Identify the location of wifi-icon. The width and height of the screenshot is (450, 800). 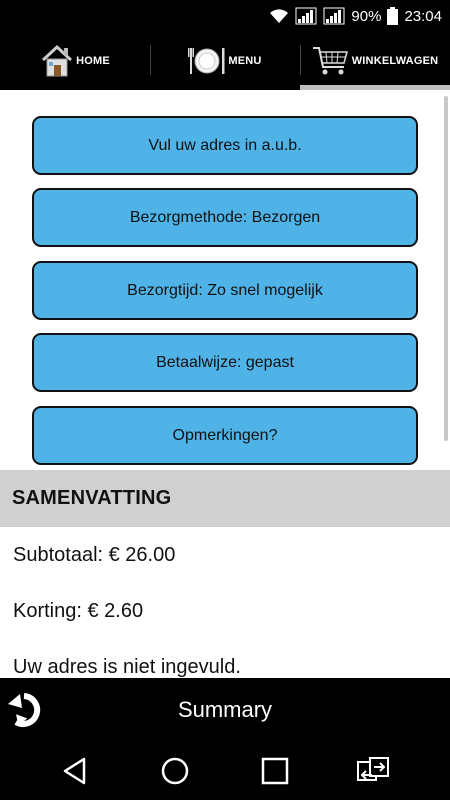
(279, 16).